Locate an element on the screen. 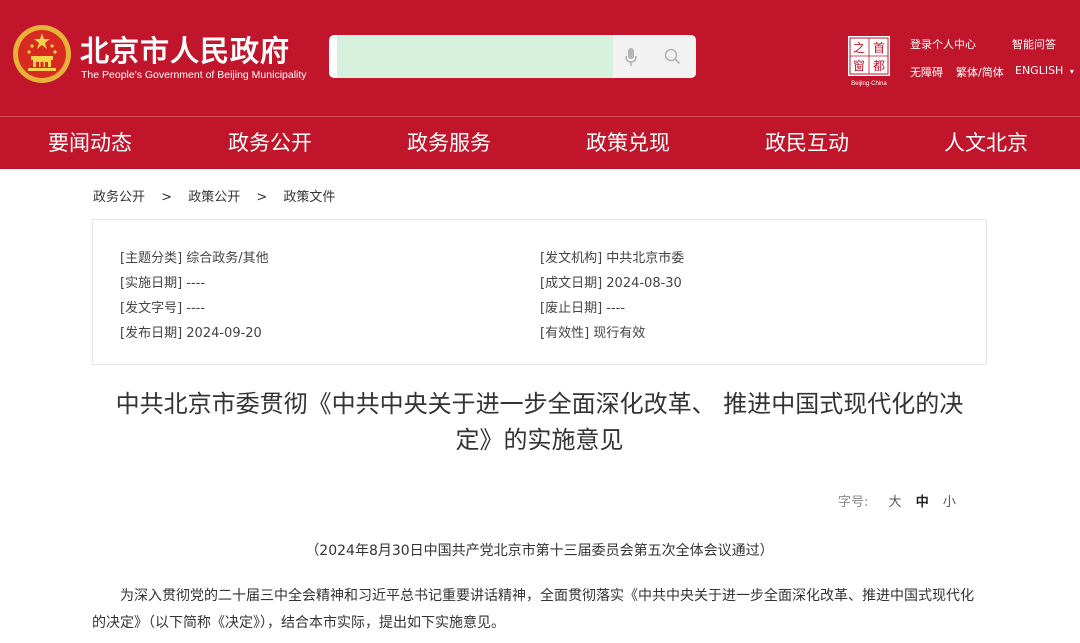 Image resolution: width=1080 pixels, height=643 pixels. search-icon is located at coordinates (672, 56).